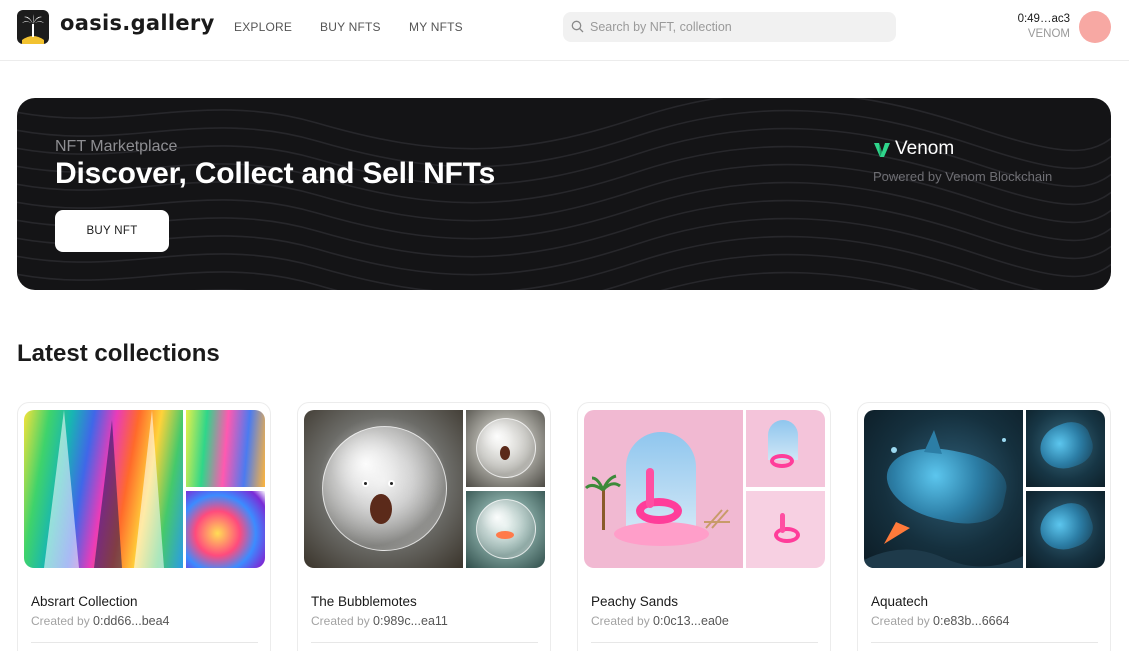 Image resolution: width=1129 pixels, height=651 pixels. I want to click on logo-text: oasis.gallery, so click(137, 23).